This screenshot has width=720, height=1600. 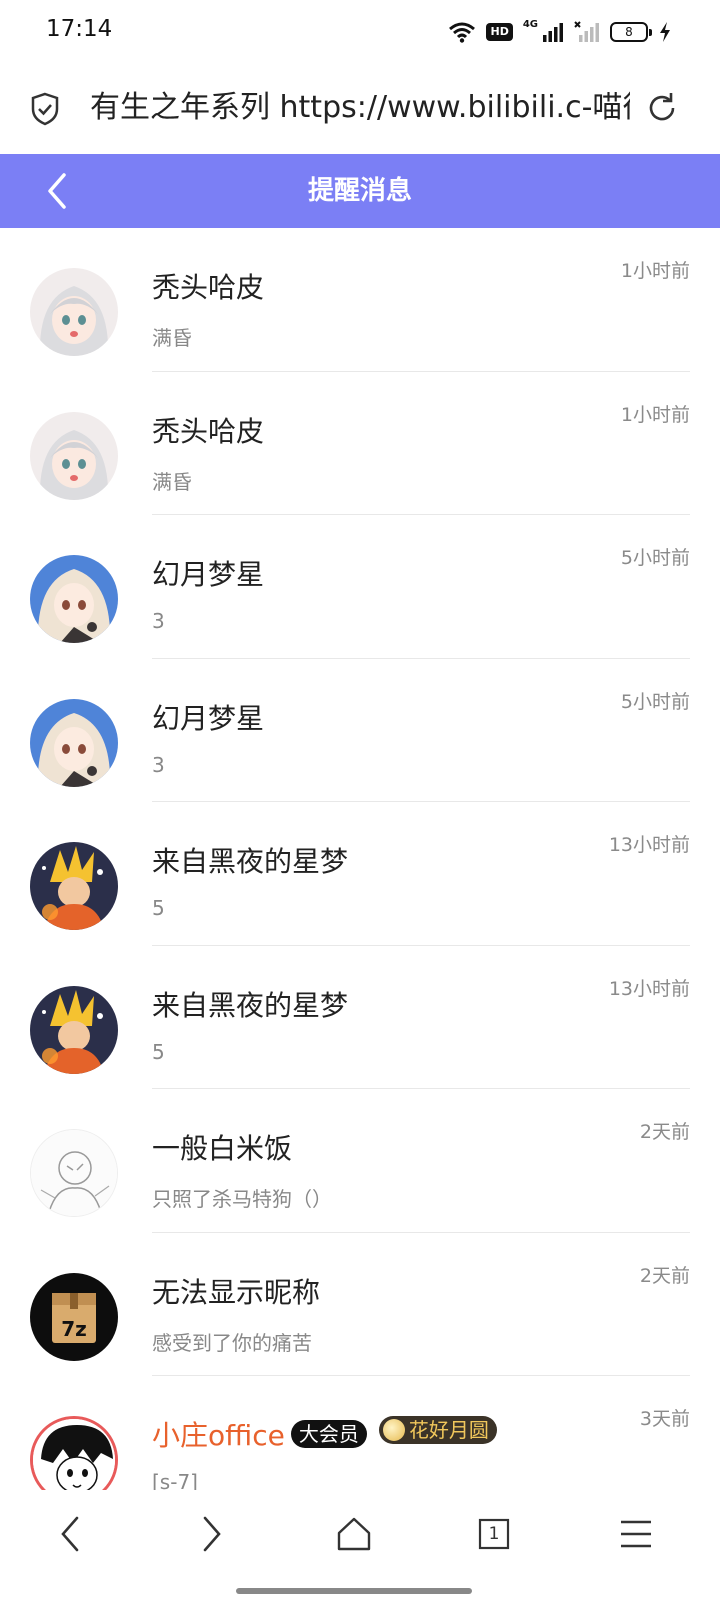 What do you see at coordinates (662, 108) in the screenshot?
I see `reload-icon` at bounding box center [662, 108].